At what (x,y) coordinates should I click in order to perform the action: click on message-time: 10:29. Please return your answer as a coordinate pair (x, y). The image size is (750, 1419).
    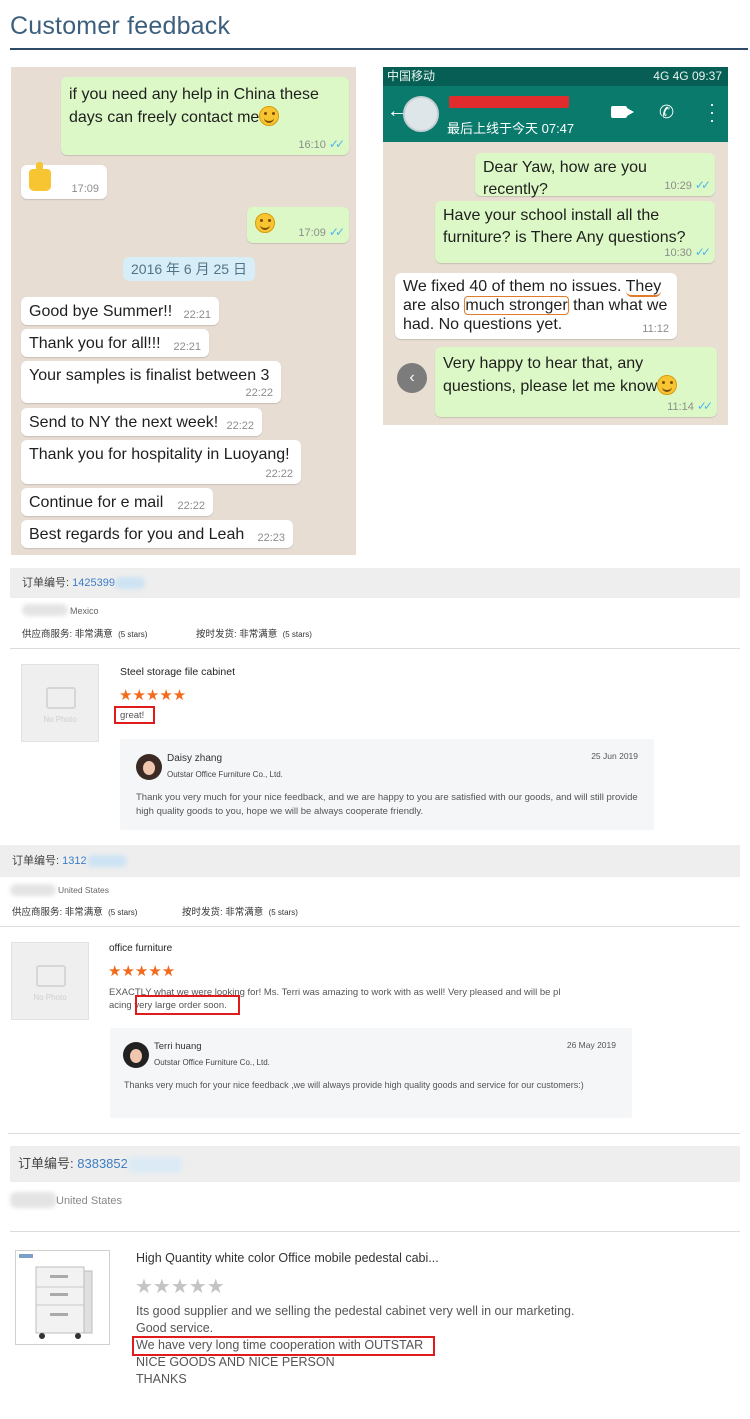
    Looking at the image, I should click on (678, 186).